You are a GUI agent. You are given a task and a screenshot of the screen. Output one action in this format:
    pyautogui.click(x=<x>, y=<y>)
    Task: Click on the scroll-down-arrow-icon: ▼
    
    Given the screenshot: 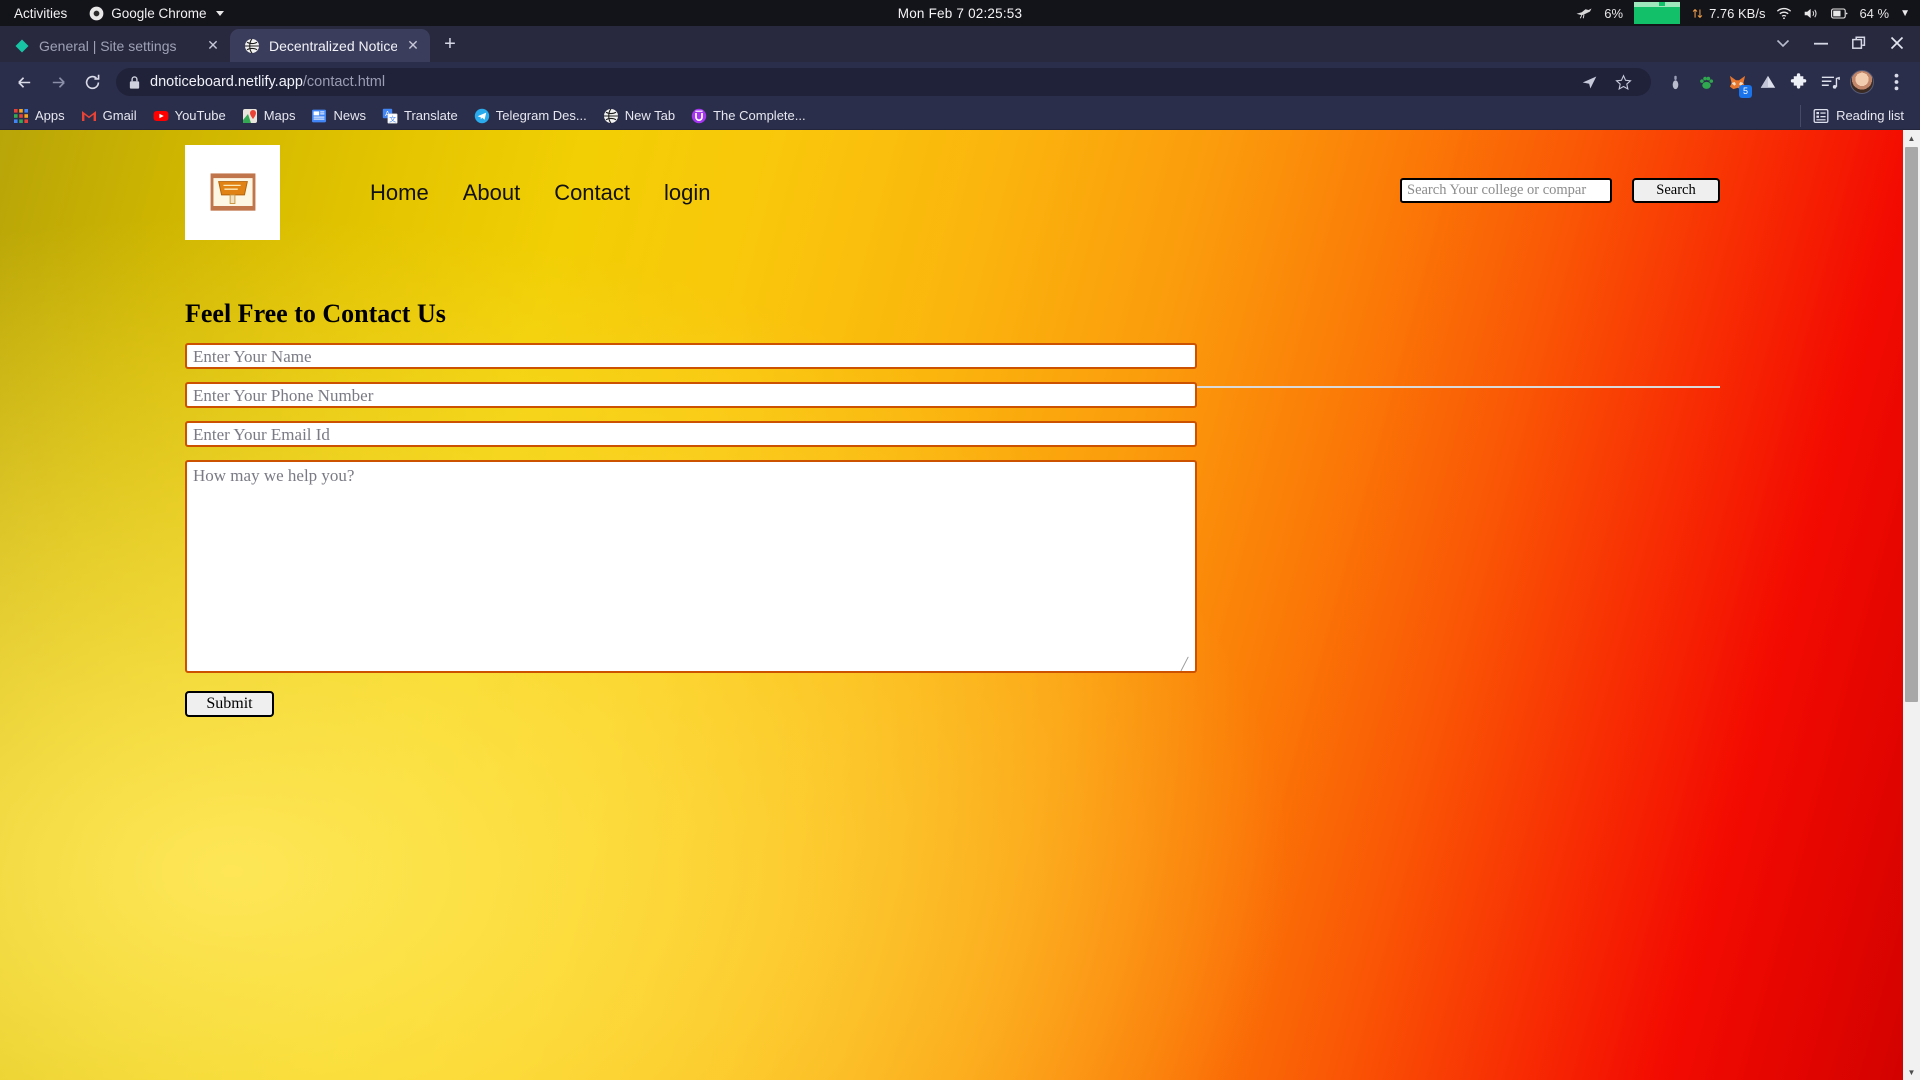 What is the action you would take?
    pyautogui.click(x=1911, y=1072)
    